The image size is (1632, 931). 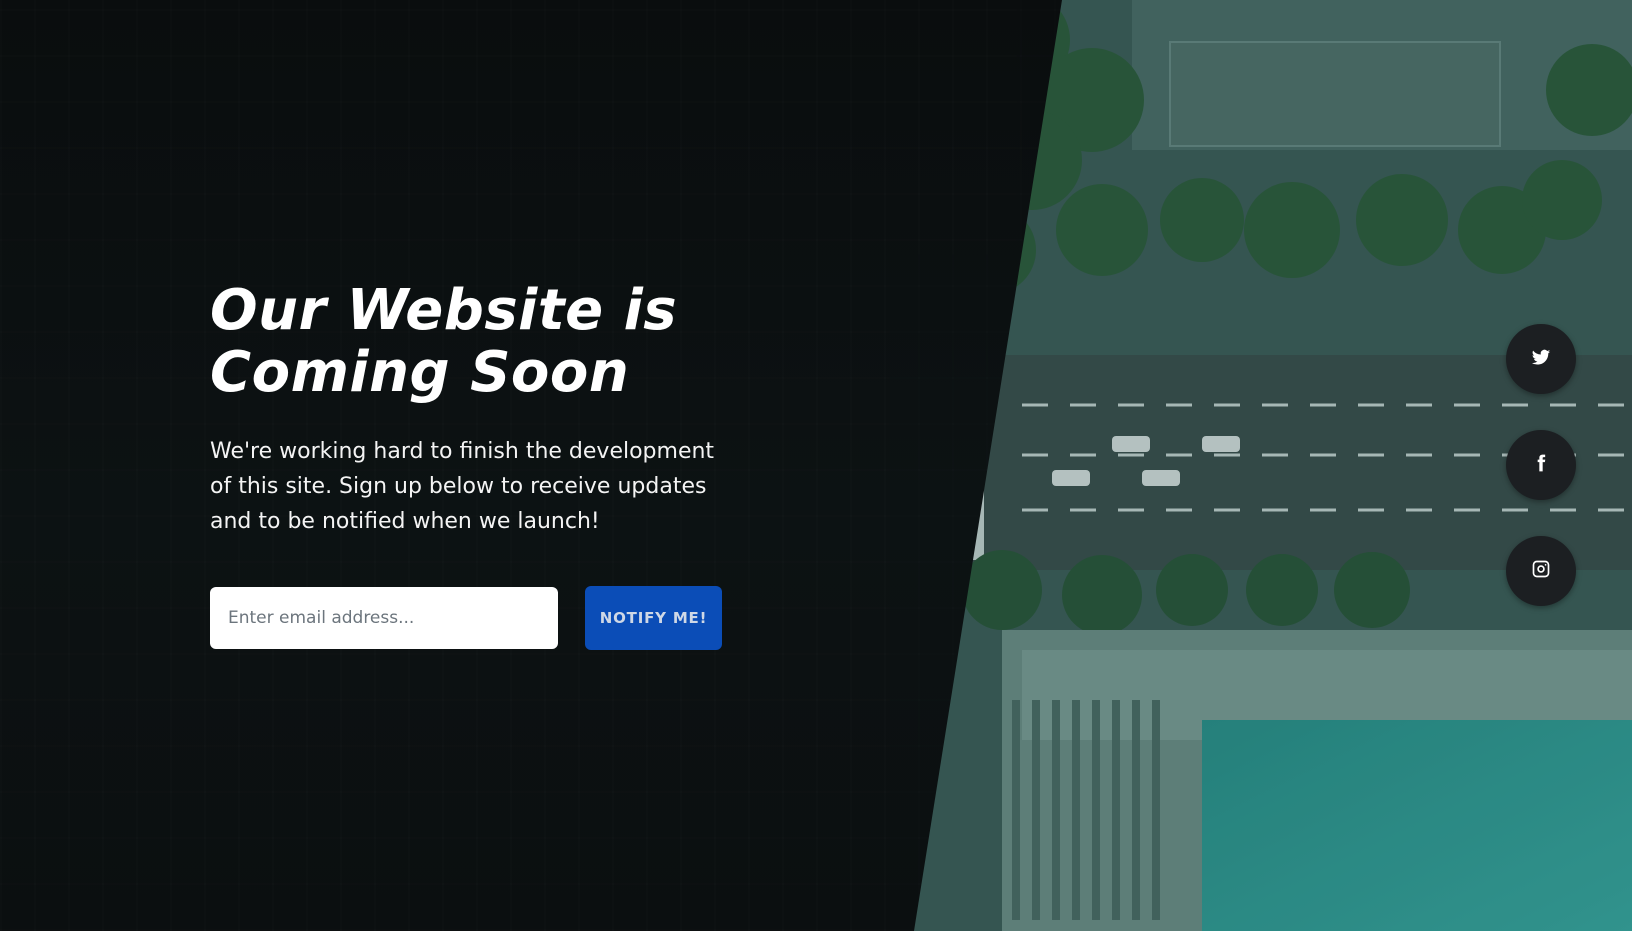 I want to click on signup-form: NOTIFY ME!, so click(x=466, y=618).